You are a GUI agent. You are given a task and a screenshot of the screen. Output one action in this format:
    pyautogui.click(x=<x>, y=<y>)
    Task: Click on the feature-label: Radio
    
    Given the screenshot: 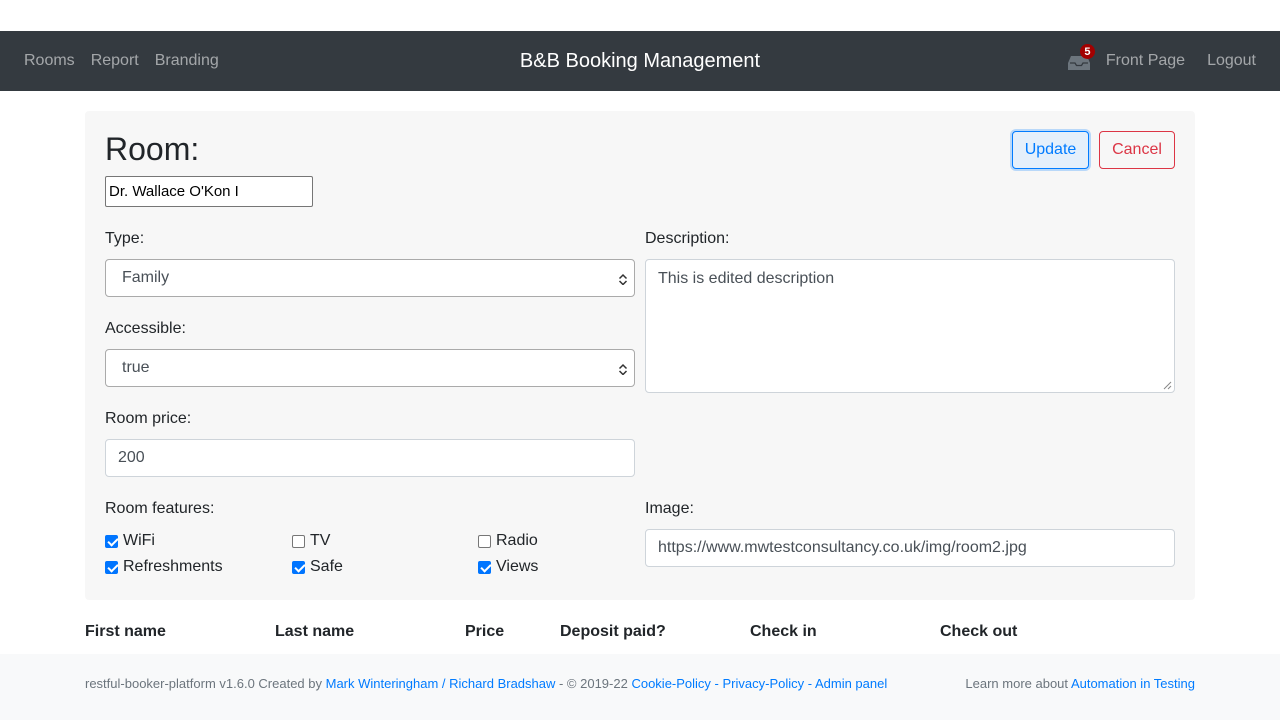 What is the action you would take?
    pyautogui.click(x=517, y=540)
    